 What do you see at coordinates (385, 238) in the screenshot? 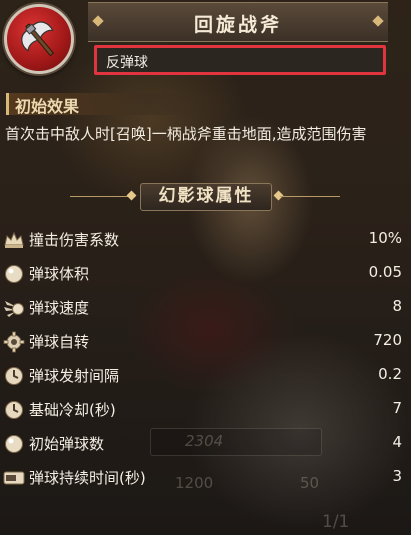
I see `attribute-value: 10%` at bounding box center [385, 238].